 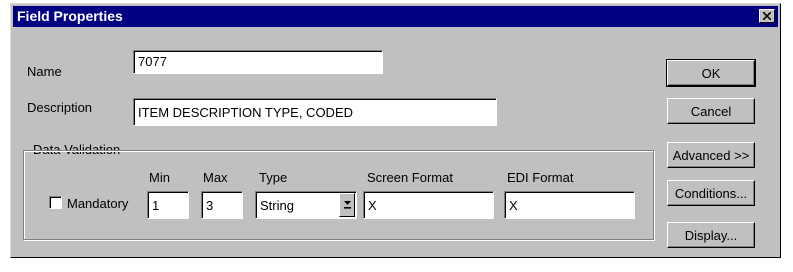 I want to click on screen-format-input: X, so click(x=428, y=205).